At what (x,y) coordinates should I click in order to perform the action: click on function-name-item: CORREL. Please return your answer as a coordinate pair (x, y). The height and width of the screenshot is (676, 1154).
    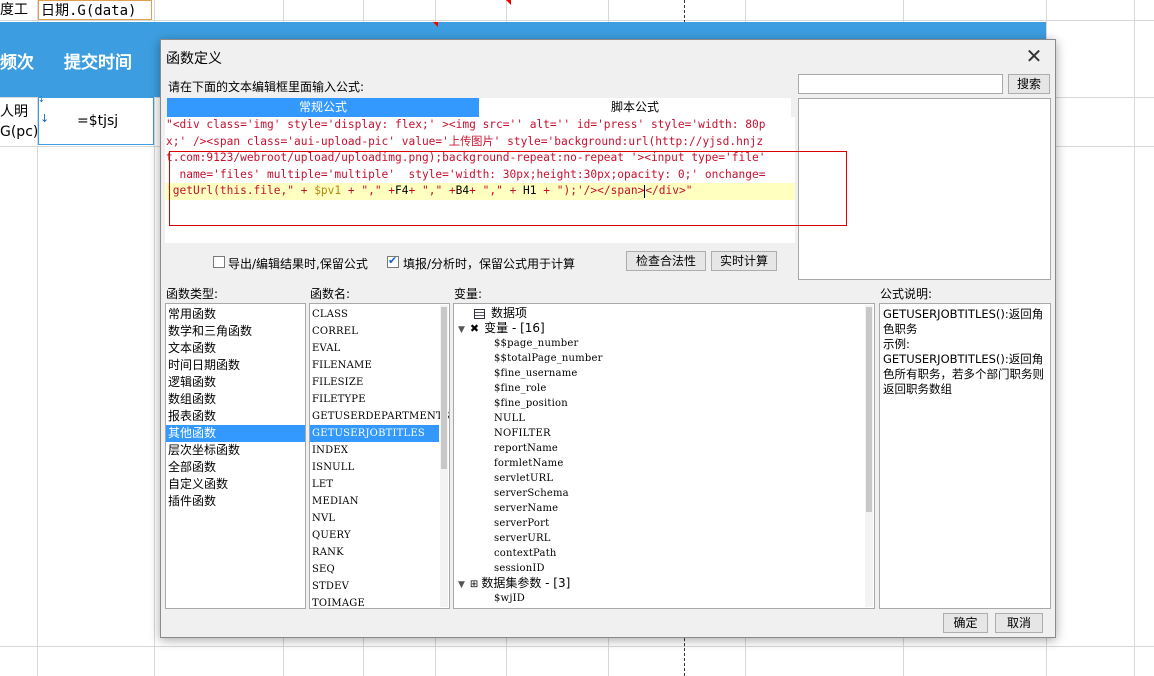
    Looking at the image, I should click on (379, 331).